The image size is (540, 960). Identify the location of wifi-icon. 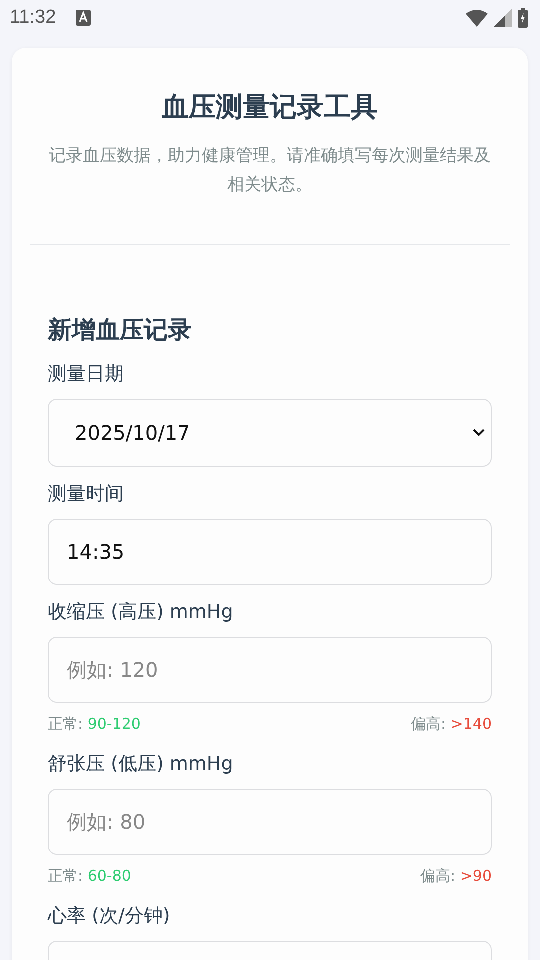
(477, 18).